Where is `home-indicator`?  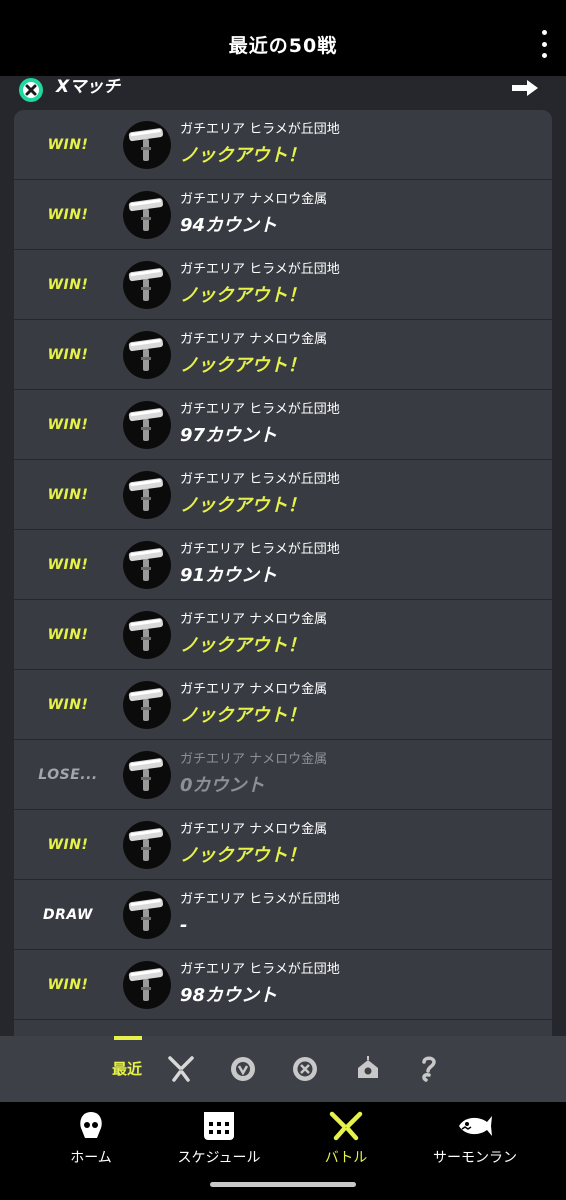
home-indicator is located at coordinates (283, 1184).